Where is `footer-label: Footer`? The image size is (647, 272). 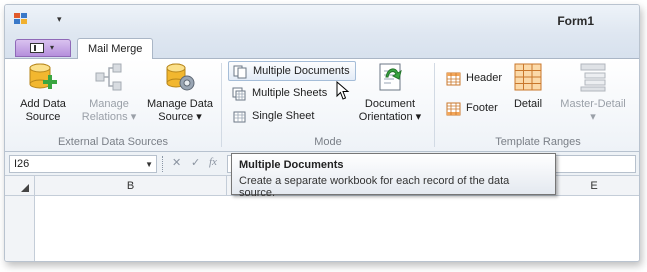
footer-label: Footer is located at coordinates (482, 108).